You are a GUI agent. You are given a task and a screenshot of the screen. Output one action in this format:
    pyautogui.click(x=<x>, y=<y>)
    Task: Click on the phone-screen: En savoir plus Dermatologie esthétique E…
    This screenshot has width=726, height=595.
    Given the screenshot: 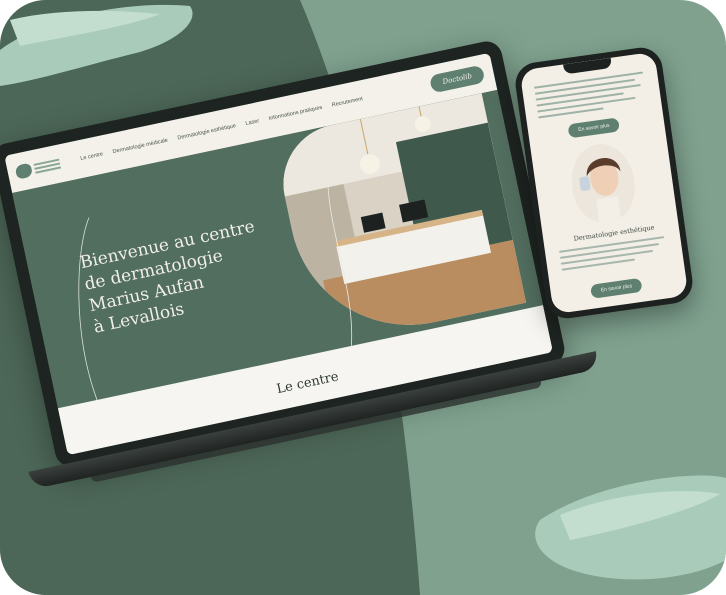 What is the action you would take?
    pyautogui.click(x=604, y=183)
    